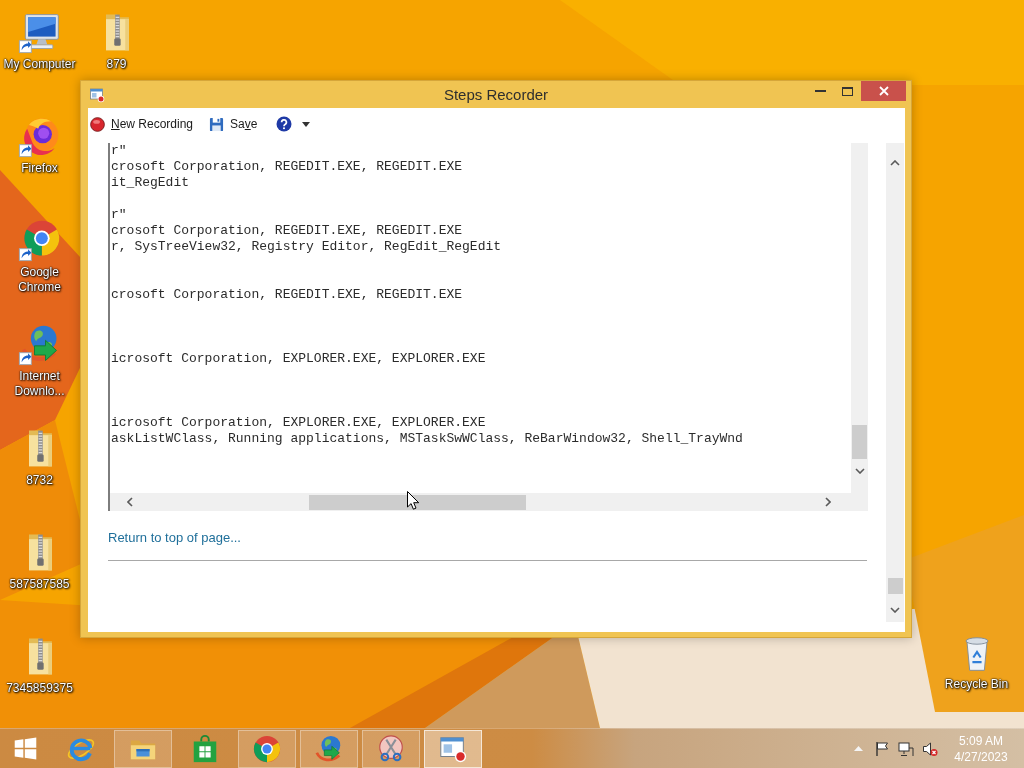 The width and height of the screenshot is (1024, 768). What do you see at coordinates (981, 756) in the screenshot?
I see `clock-date: 4/27/2023` at bounding box center [981, 756].